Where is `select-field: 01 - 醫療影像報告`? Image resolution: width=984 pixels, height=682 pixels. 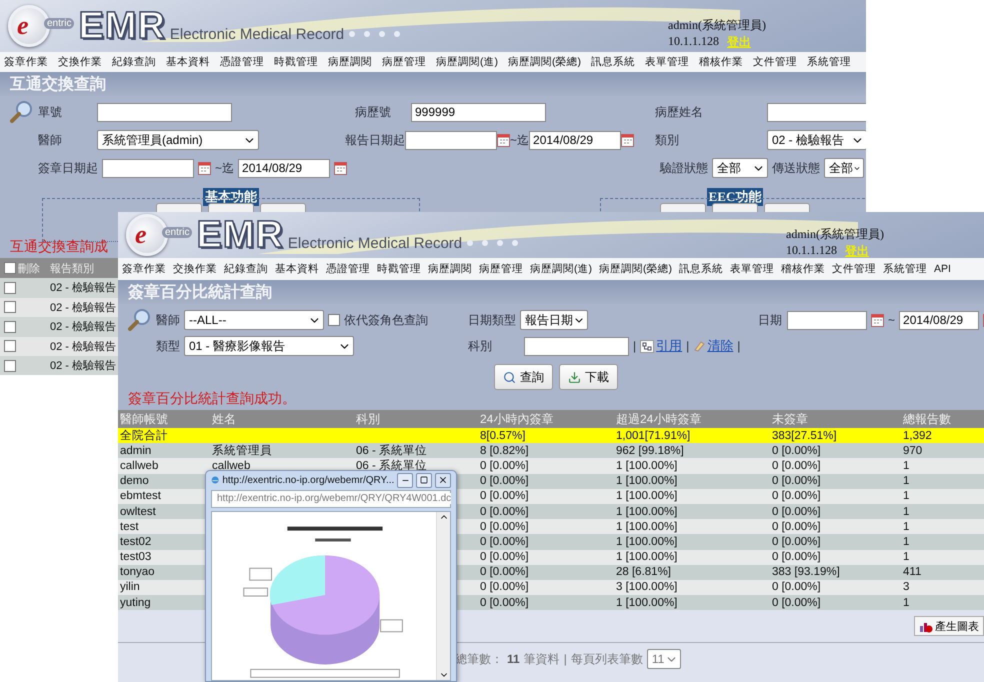
select-field: 01 - 醫療影像報告 is located at coordinates (269, 346).